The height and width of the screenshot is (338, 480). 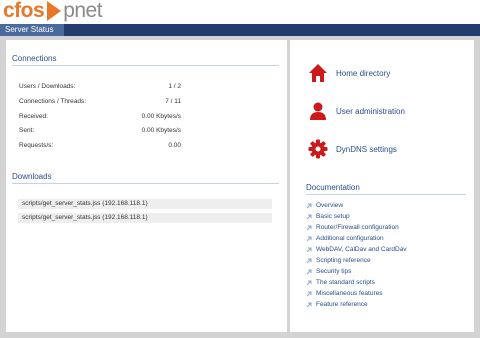 I want to click on doc-link-label: Feature reference, so click(x=342, y=304).